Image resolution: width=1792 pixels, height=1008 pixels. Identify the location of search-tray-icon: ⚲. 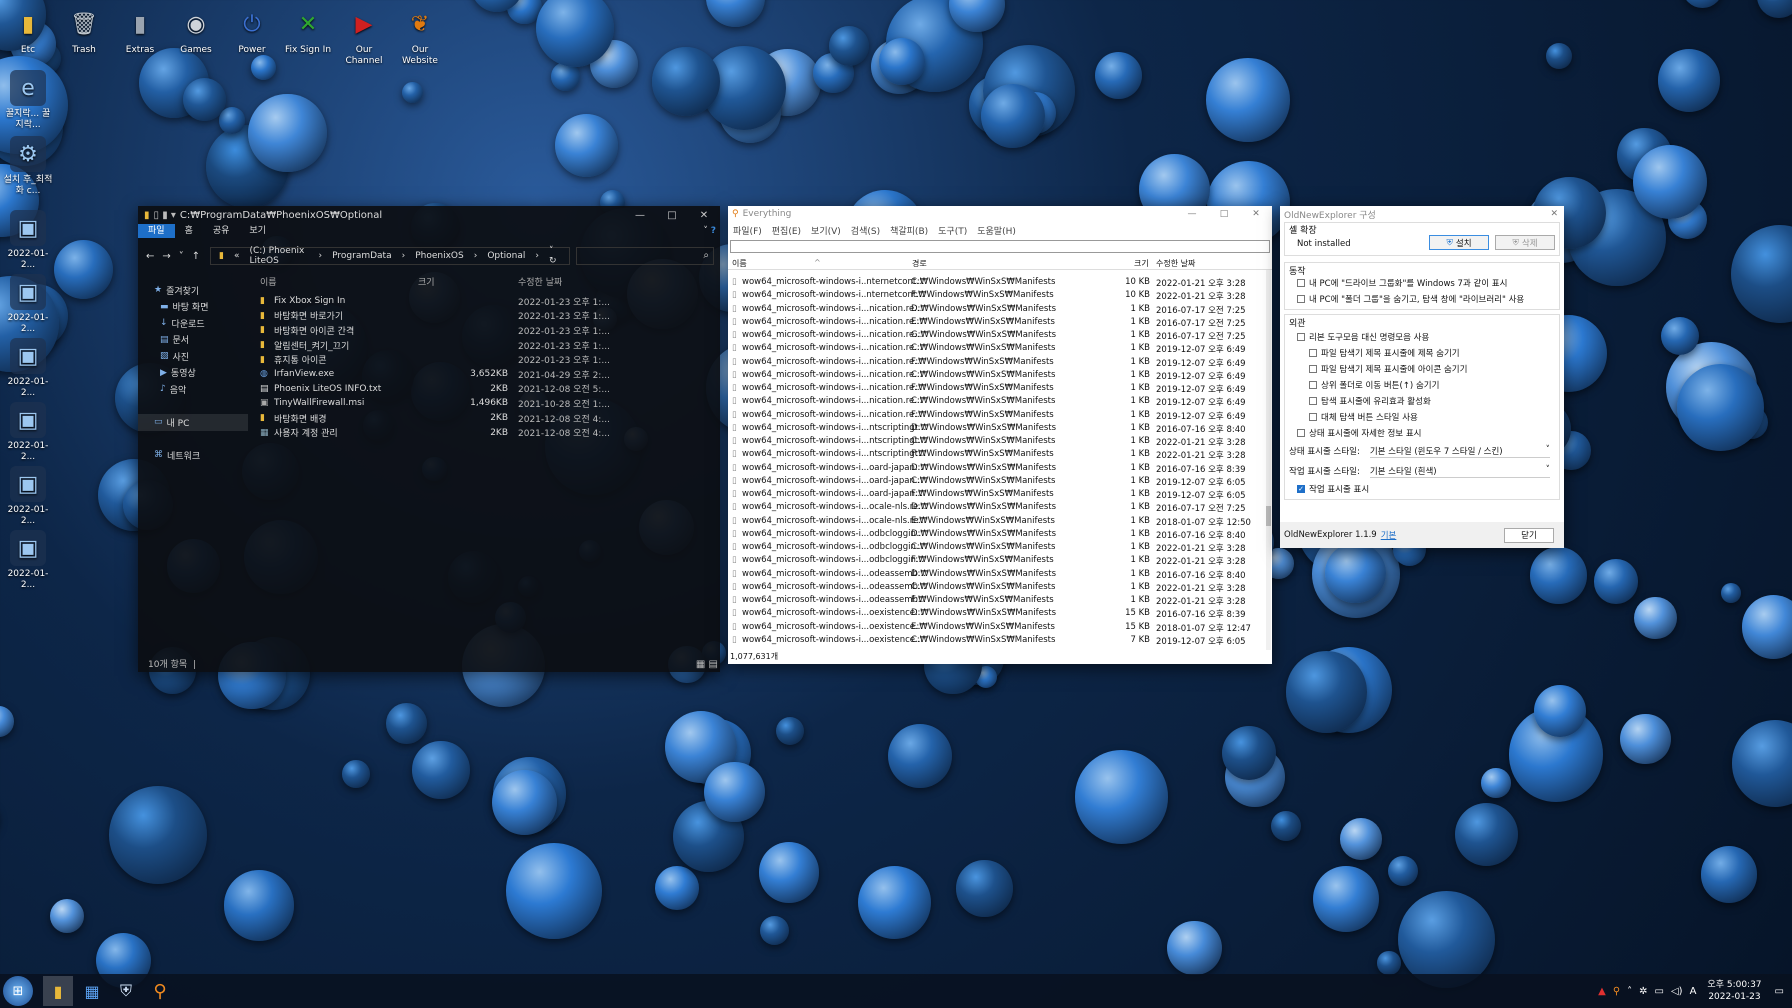
(1616, 991).